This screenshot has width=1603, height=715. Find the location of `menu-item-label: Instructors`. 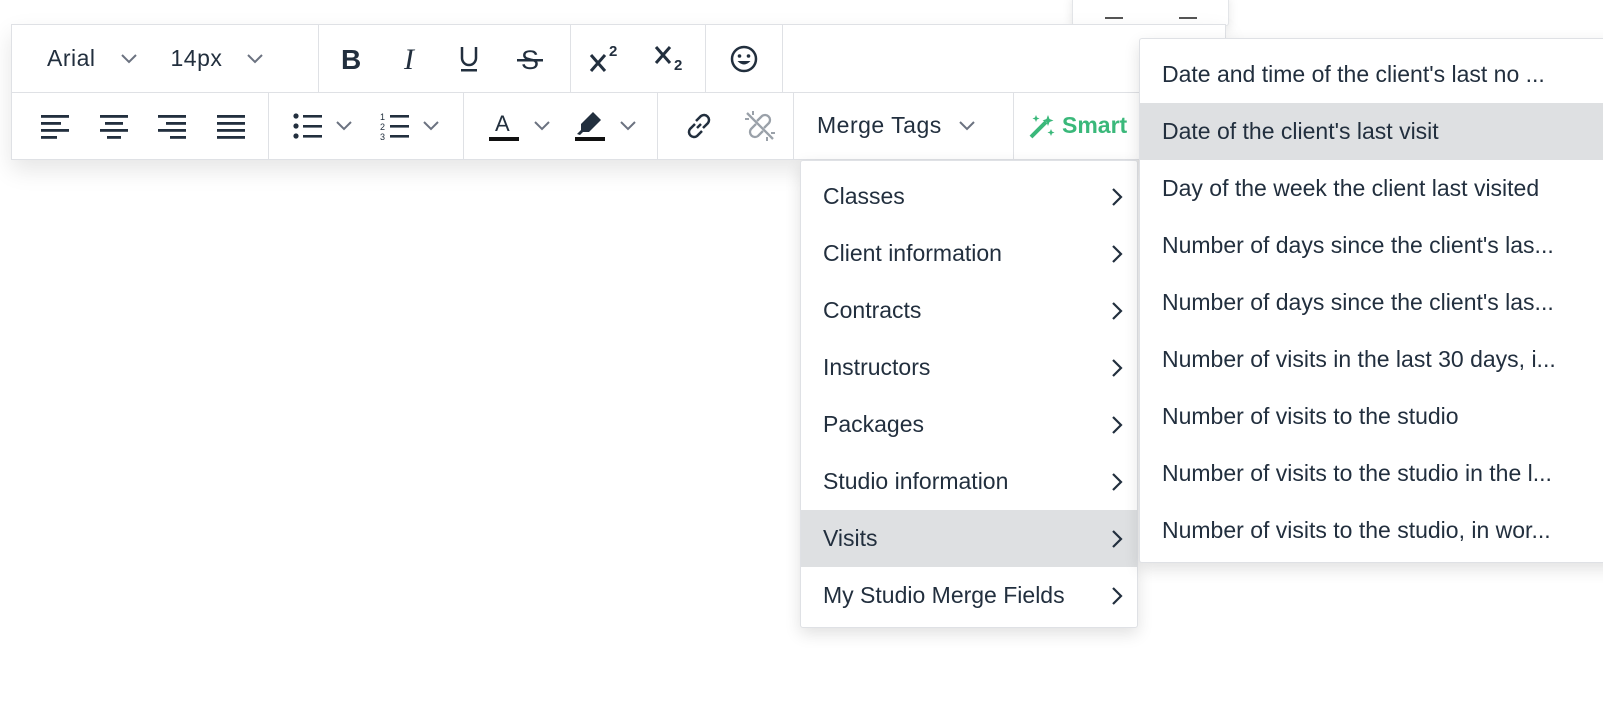

menu-item-label: Instructors is located at coordinates (877, 367).